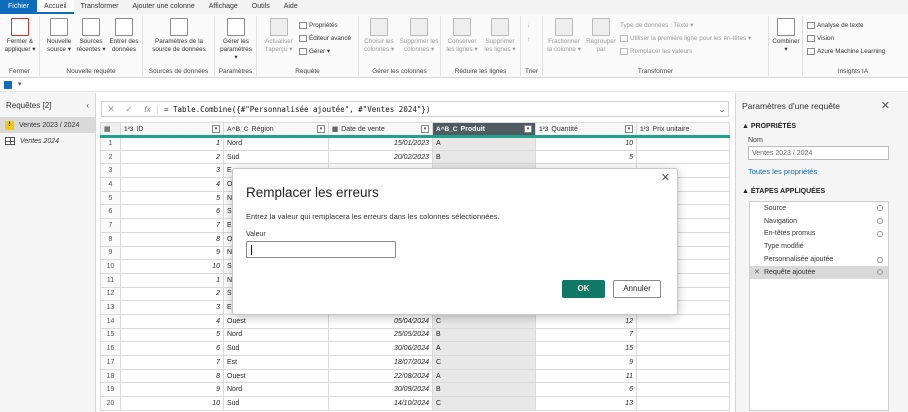 The width and height of the screenshot is (908, 412). I want to click on table-row: 15 5 Nord 25/05/2024 B 7, so click(415, 335).